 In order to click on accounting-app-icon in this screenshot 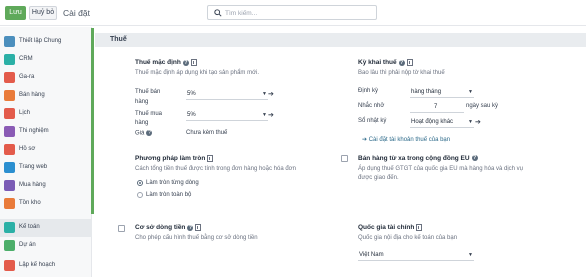, I will do `click(9, 227)`.